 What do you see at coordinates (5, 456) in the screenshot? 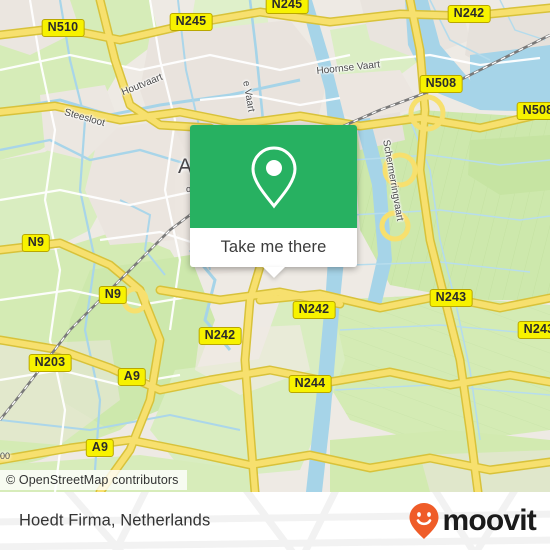
I see `place-label: 00` at bounding box center [5, 456].